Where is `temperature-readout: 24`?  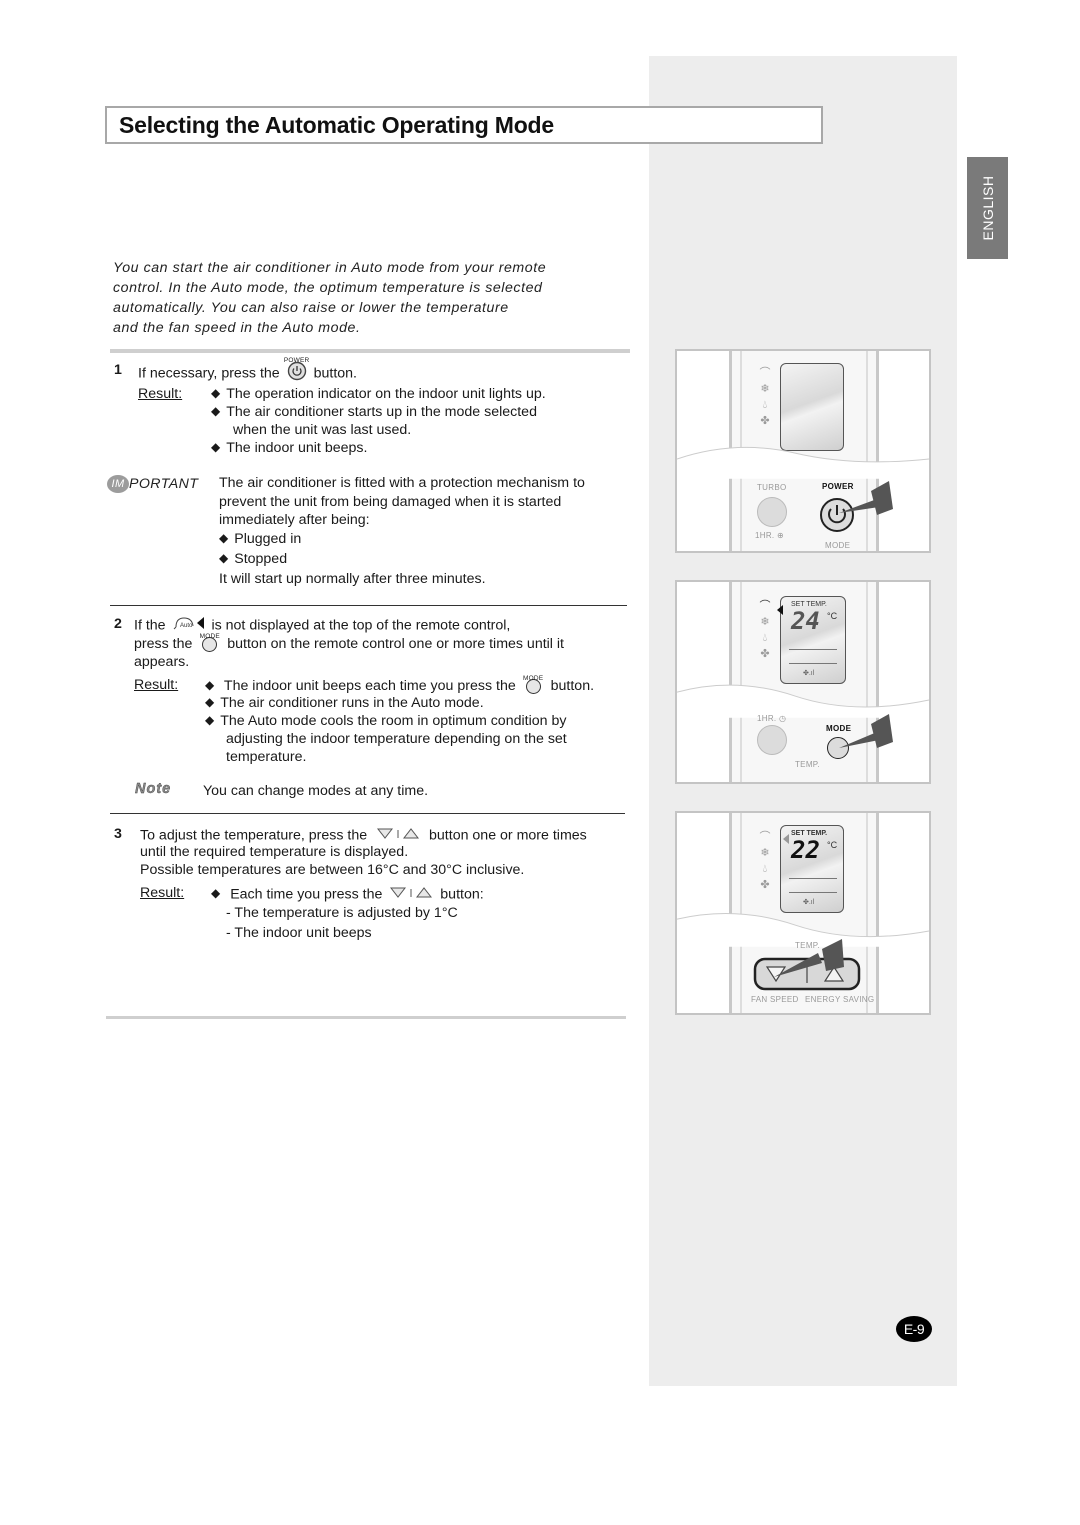 temperature-readout: 24 is located at coordinates (805, 621).